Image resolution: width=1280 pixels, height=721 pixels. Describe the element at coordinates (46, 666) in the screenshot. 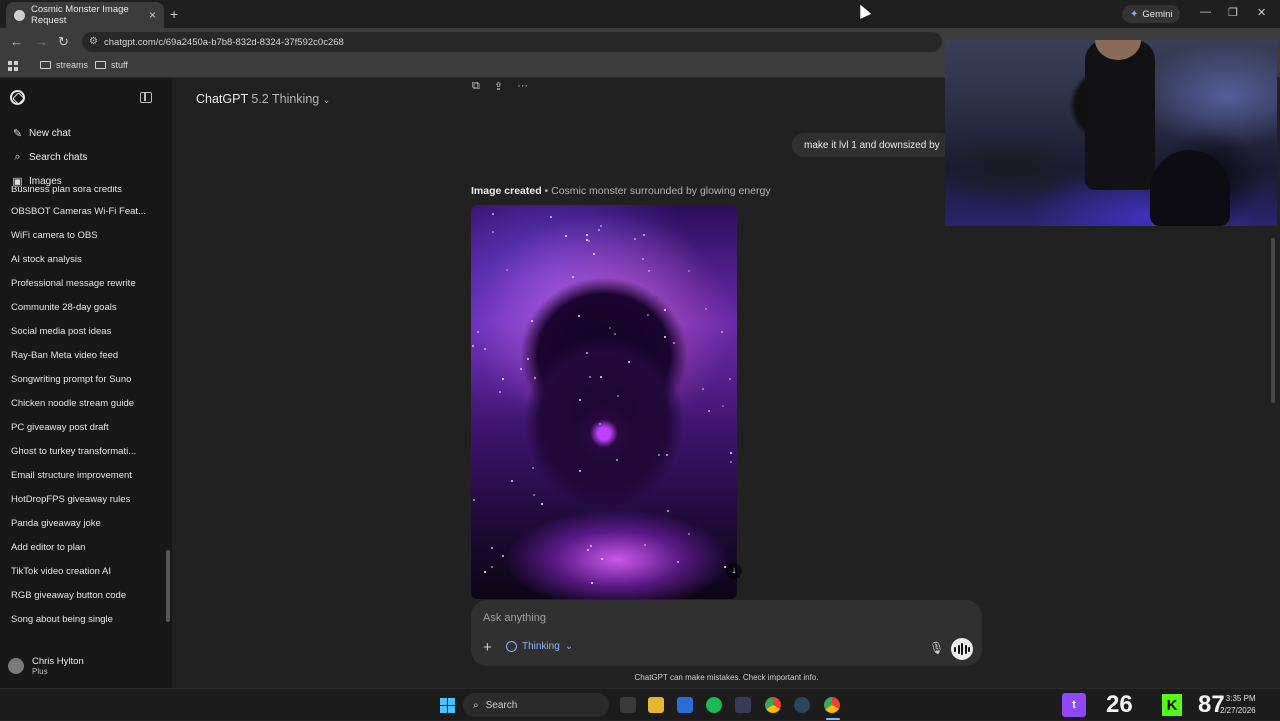

I see `user-account-button: Chris Hylton Plus` at that location.